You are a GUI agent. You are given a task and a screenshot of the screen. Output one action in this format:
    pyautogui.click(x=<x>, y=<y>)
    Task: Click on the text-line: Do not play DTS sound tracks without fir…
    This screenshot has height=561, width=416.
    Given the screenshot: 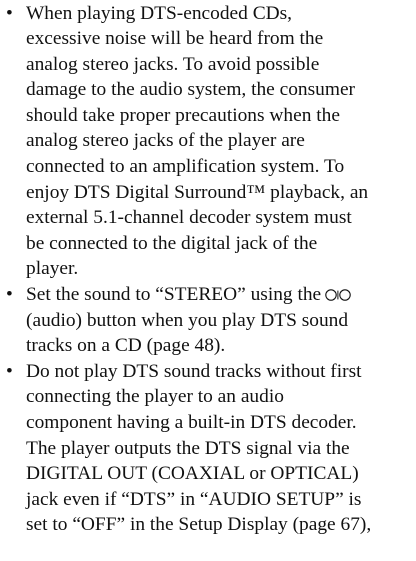 What is the action you would take?
    pyautogui.click(x=194, y=371)
    